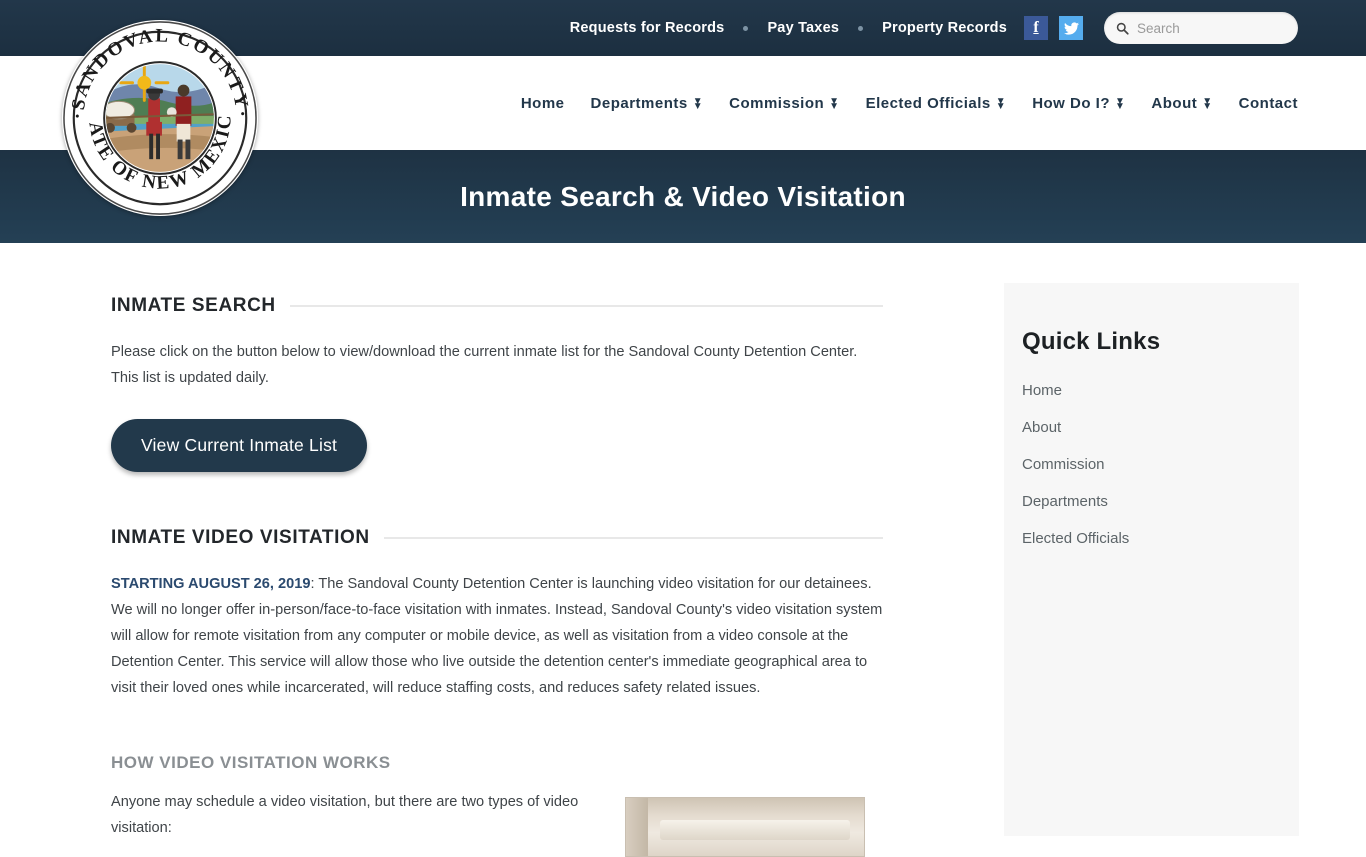 The height and width of the screenshot is (857, 1366). Describe the element at coordinates (240, 537) in the screenshot. I see `video-visitation-heading: INMATE VIDEO VISITATION` at that location.